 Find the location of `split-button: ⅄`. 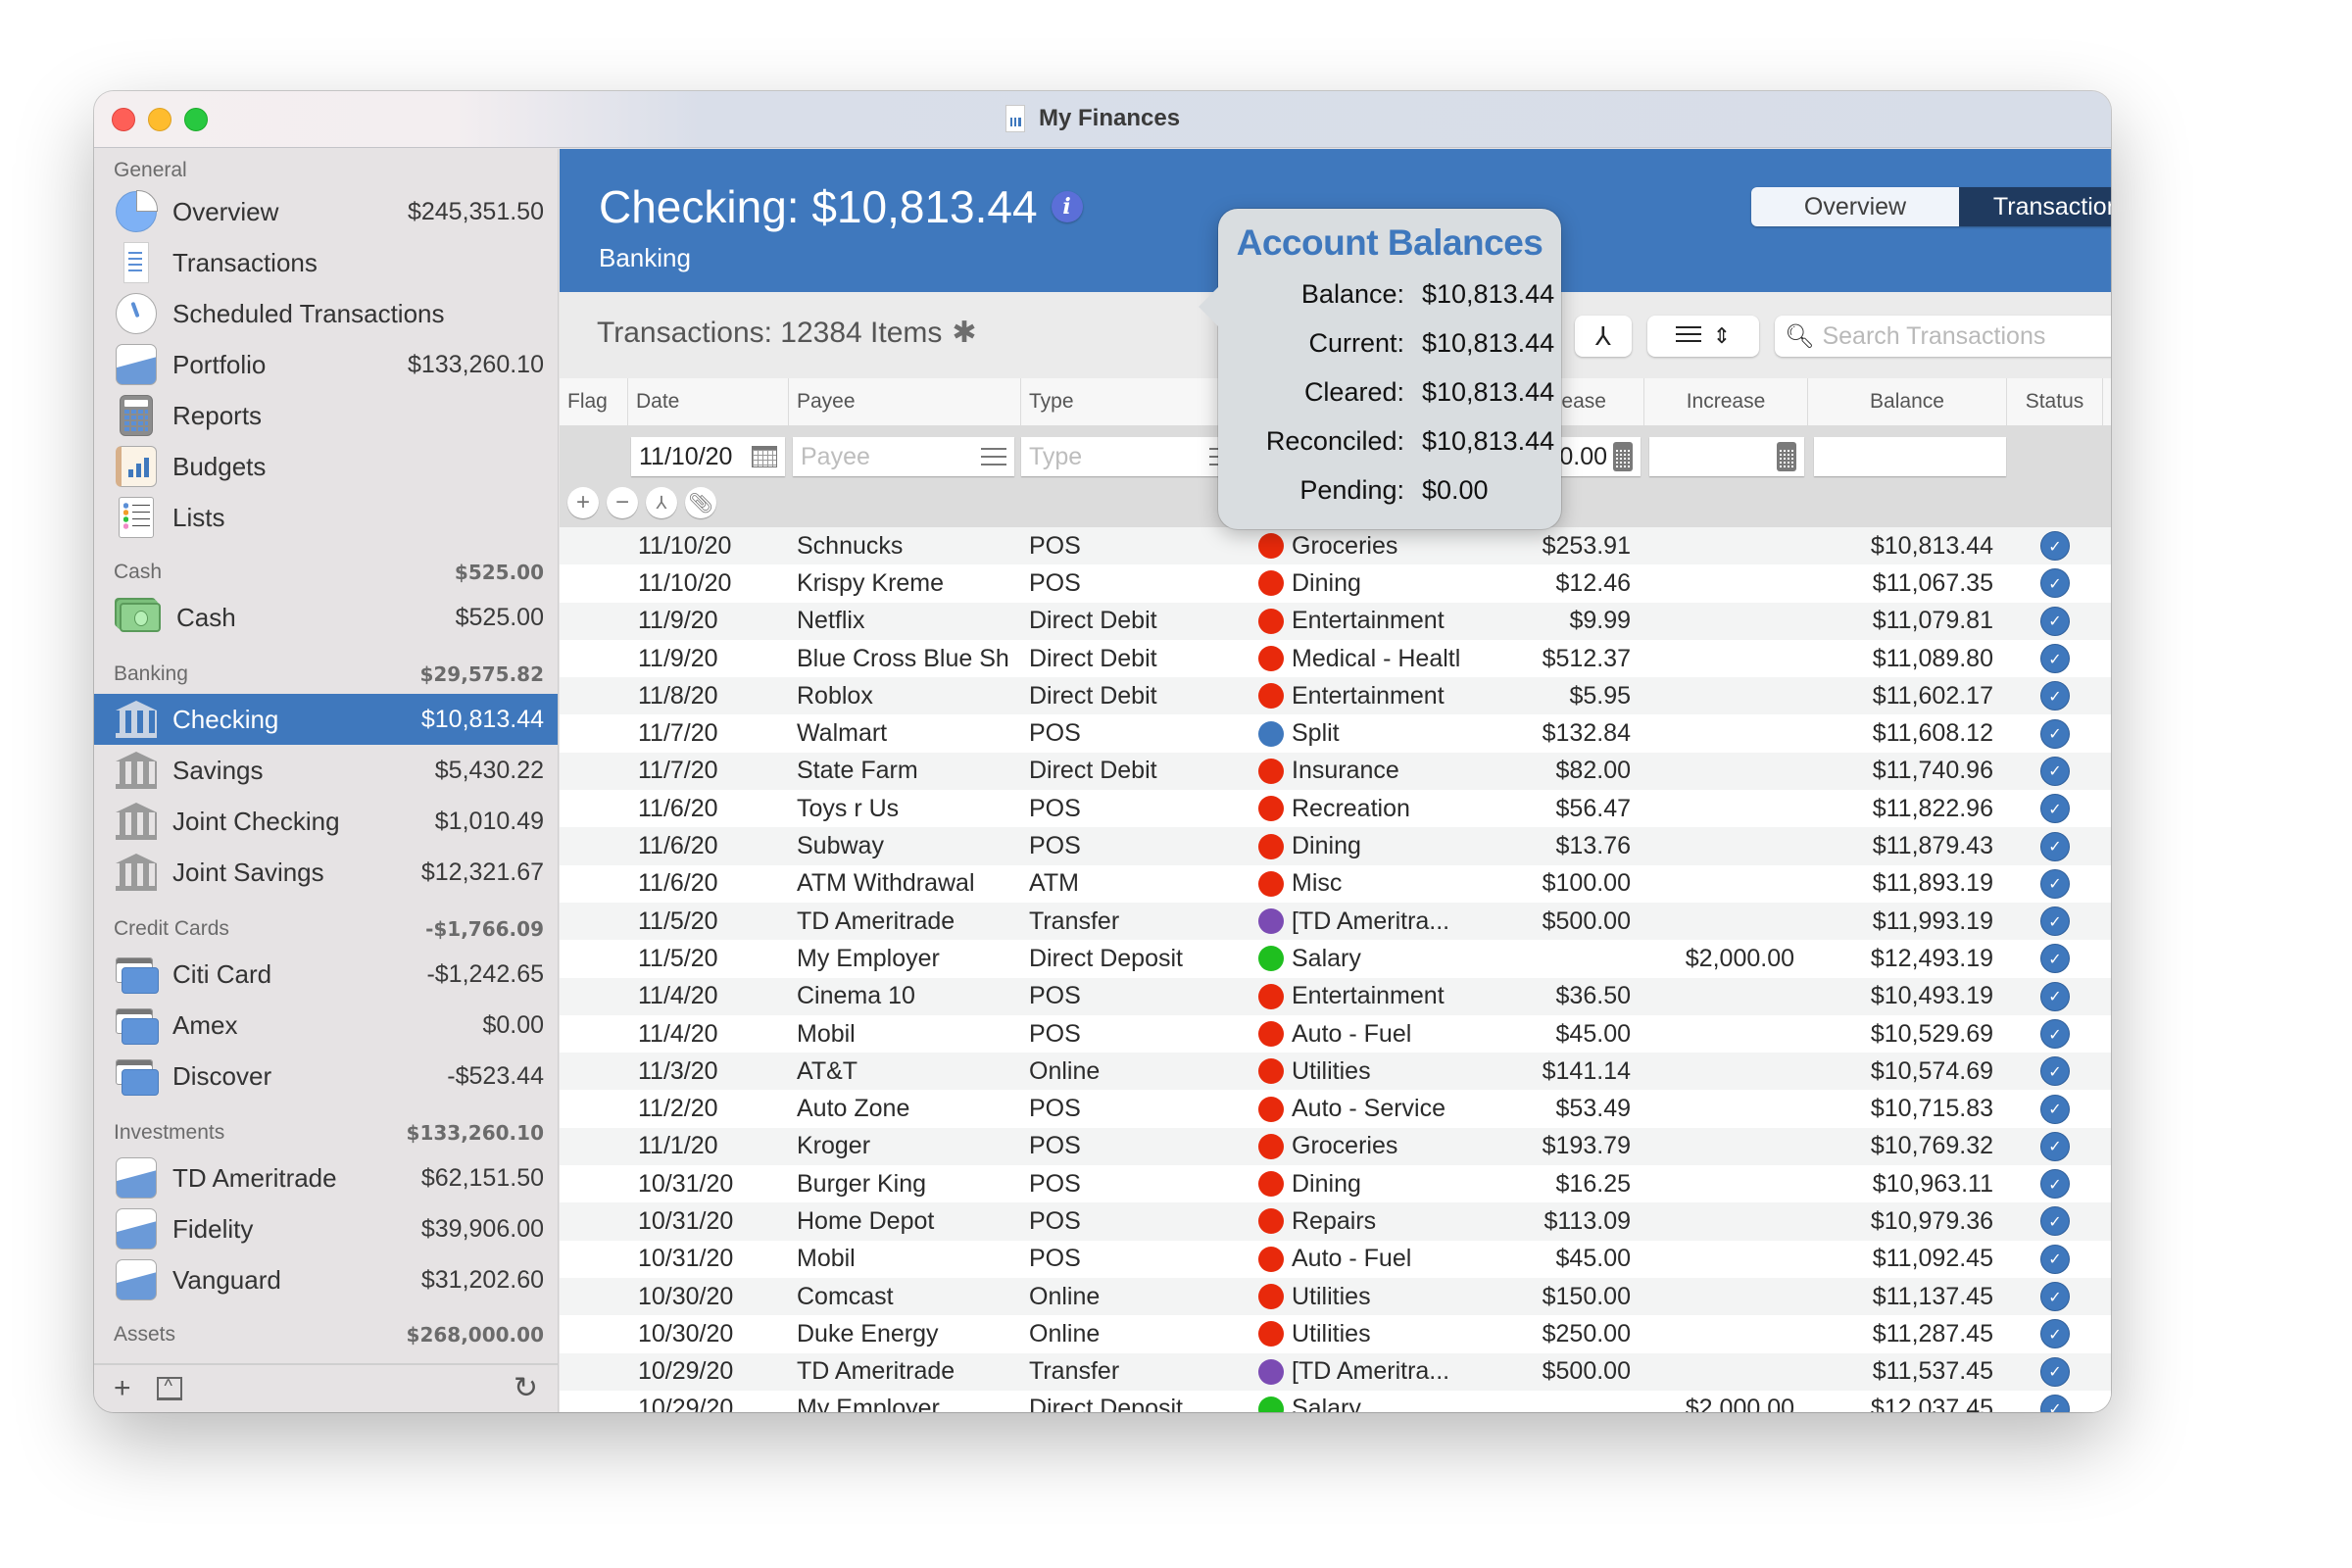

split-button: ⅄ is located at coordinates (1603, 336).